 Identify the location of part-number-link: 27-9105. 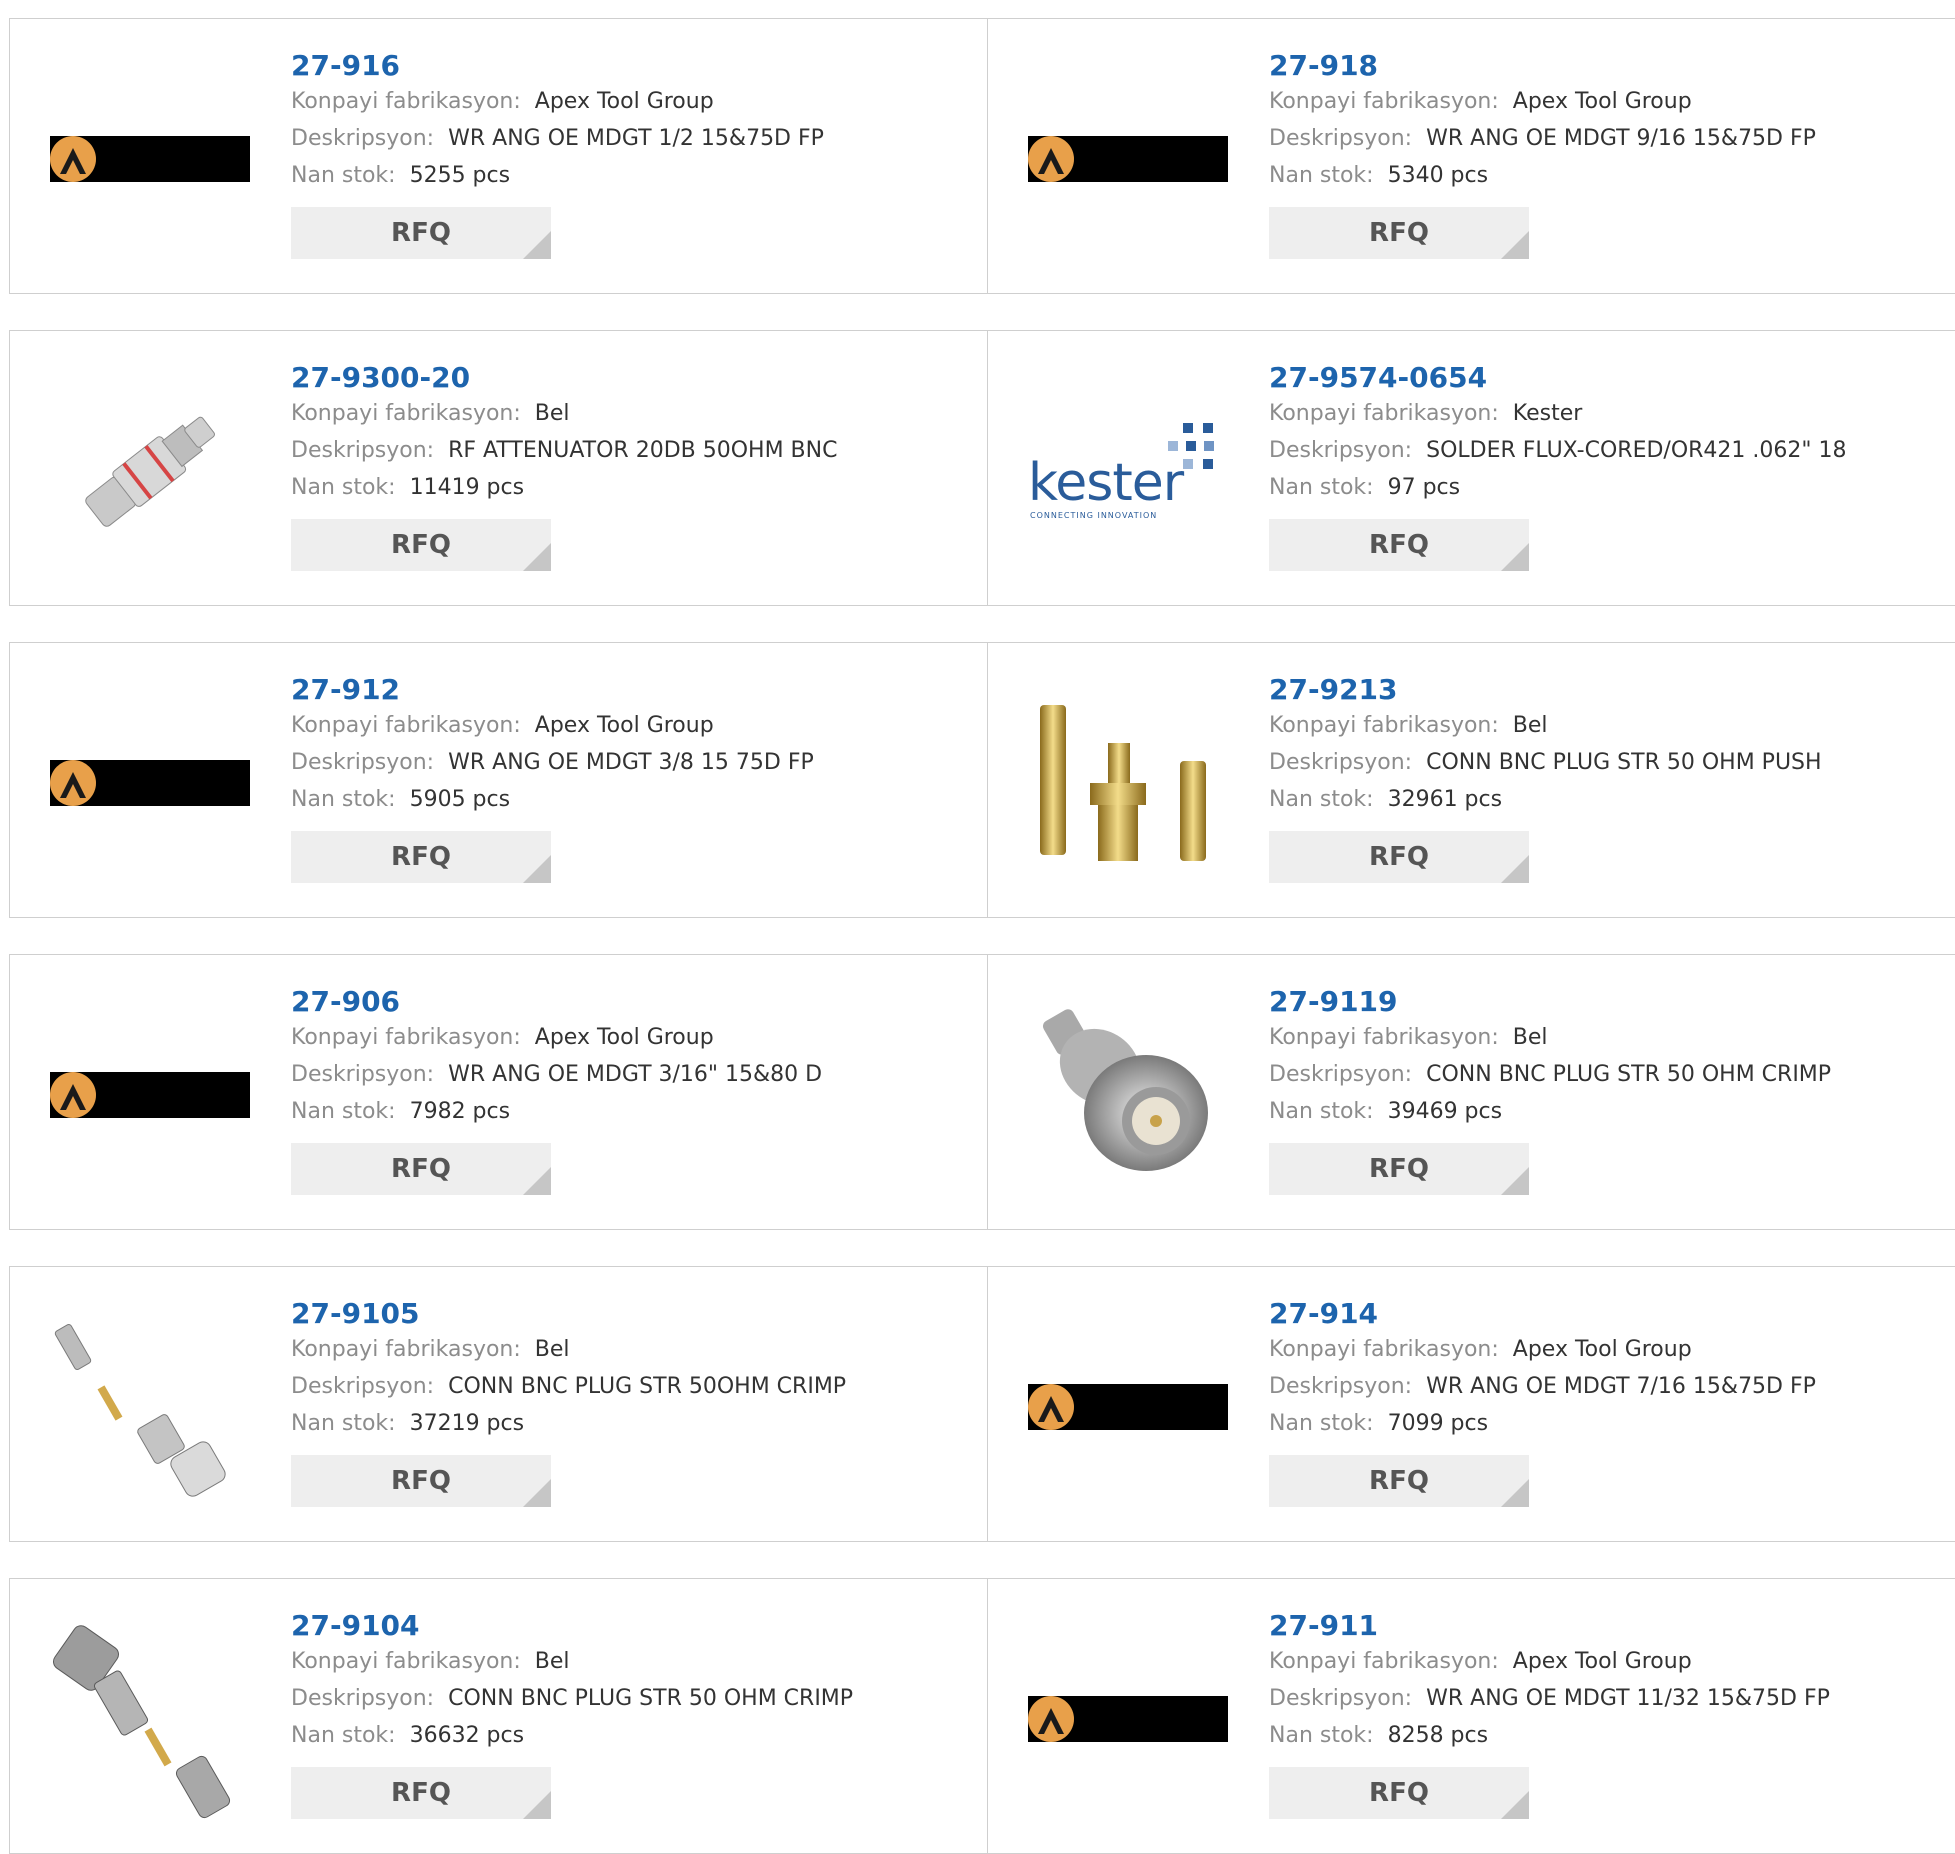
(634, 1314).